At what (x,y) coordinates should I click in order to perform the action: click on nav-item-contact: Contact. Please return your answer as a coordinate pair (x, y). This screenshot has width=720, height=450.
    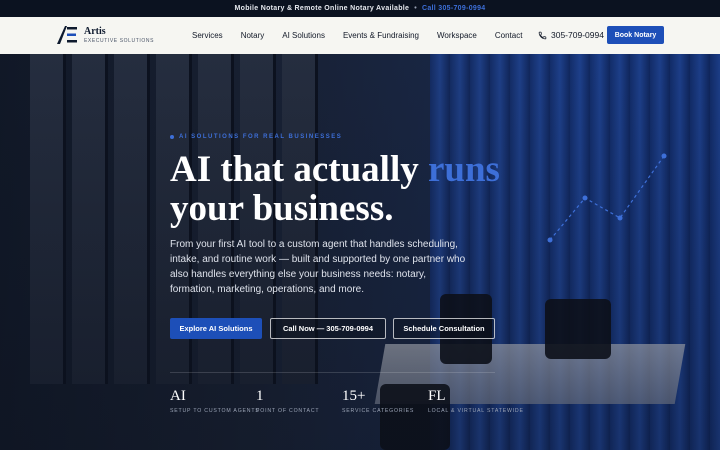
    Looking at the image, I should click on (509, 35).